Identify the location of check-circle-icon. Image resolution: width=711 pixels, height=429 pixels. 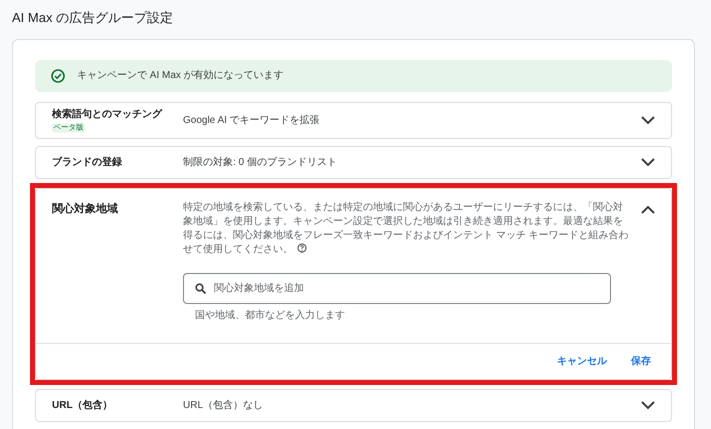
(58, 75).